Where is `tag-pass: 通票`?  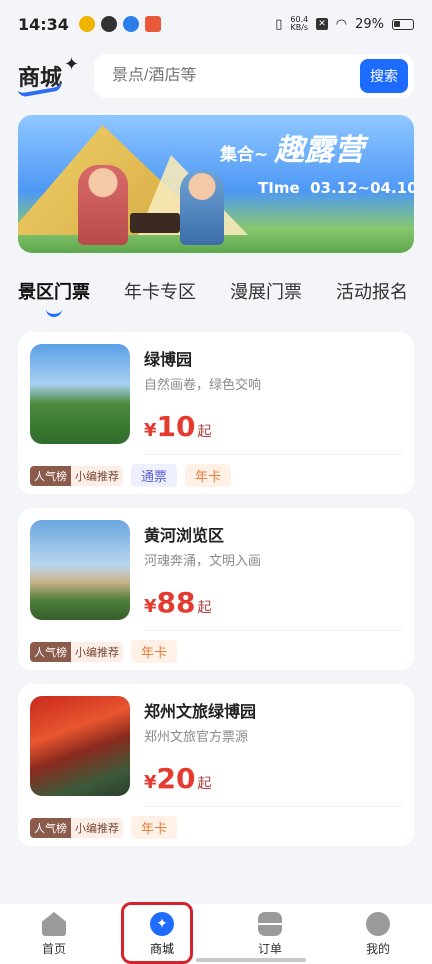
tag-pass: 通票 is located at coordinates (154, 475).